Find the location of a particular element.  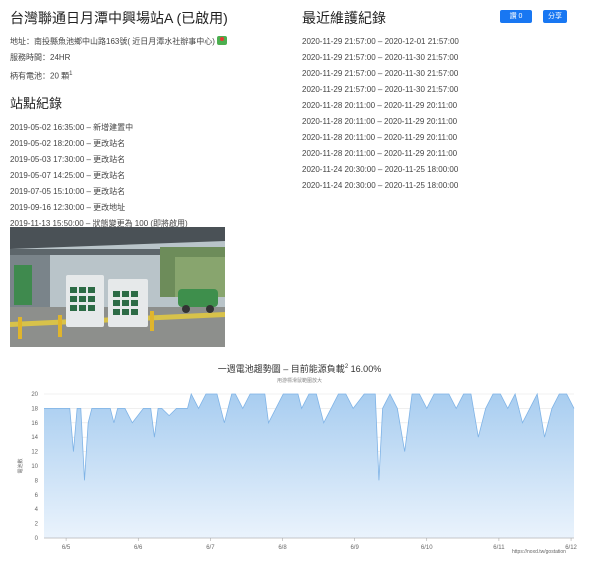

maintenance-title: 最近維護紀錄 is located at coordinates (344, 18).